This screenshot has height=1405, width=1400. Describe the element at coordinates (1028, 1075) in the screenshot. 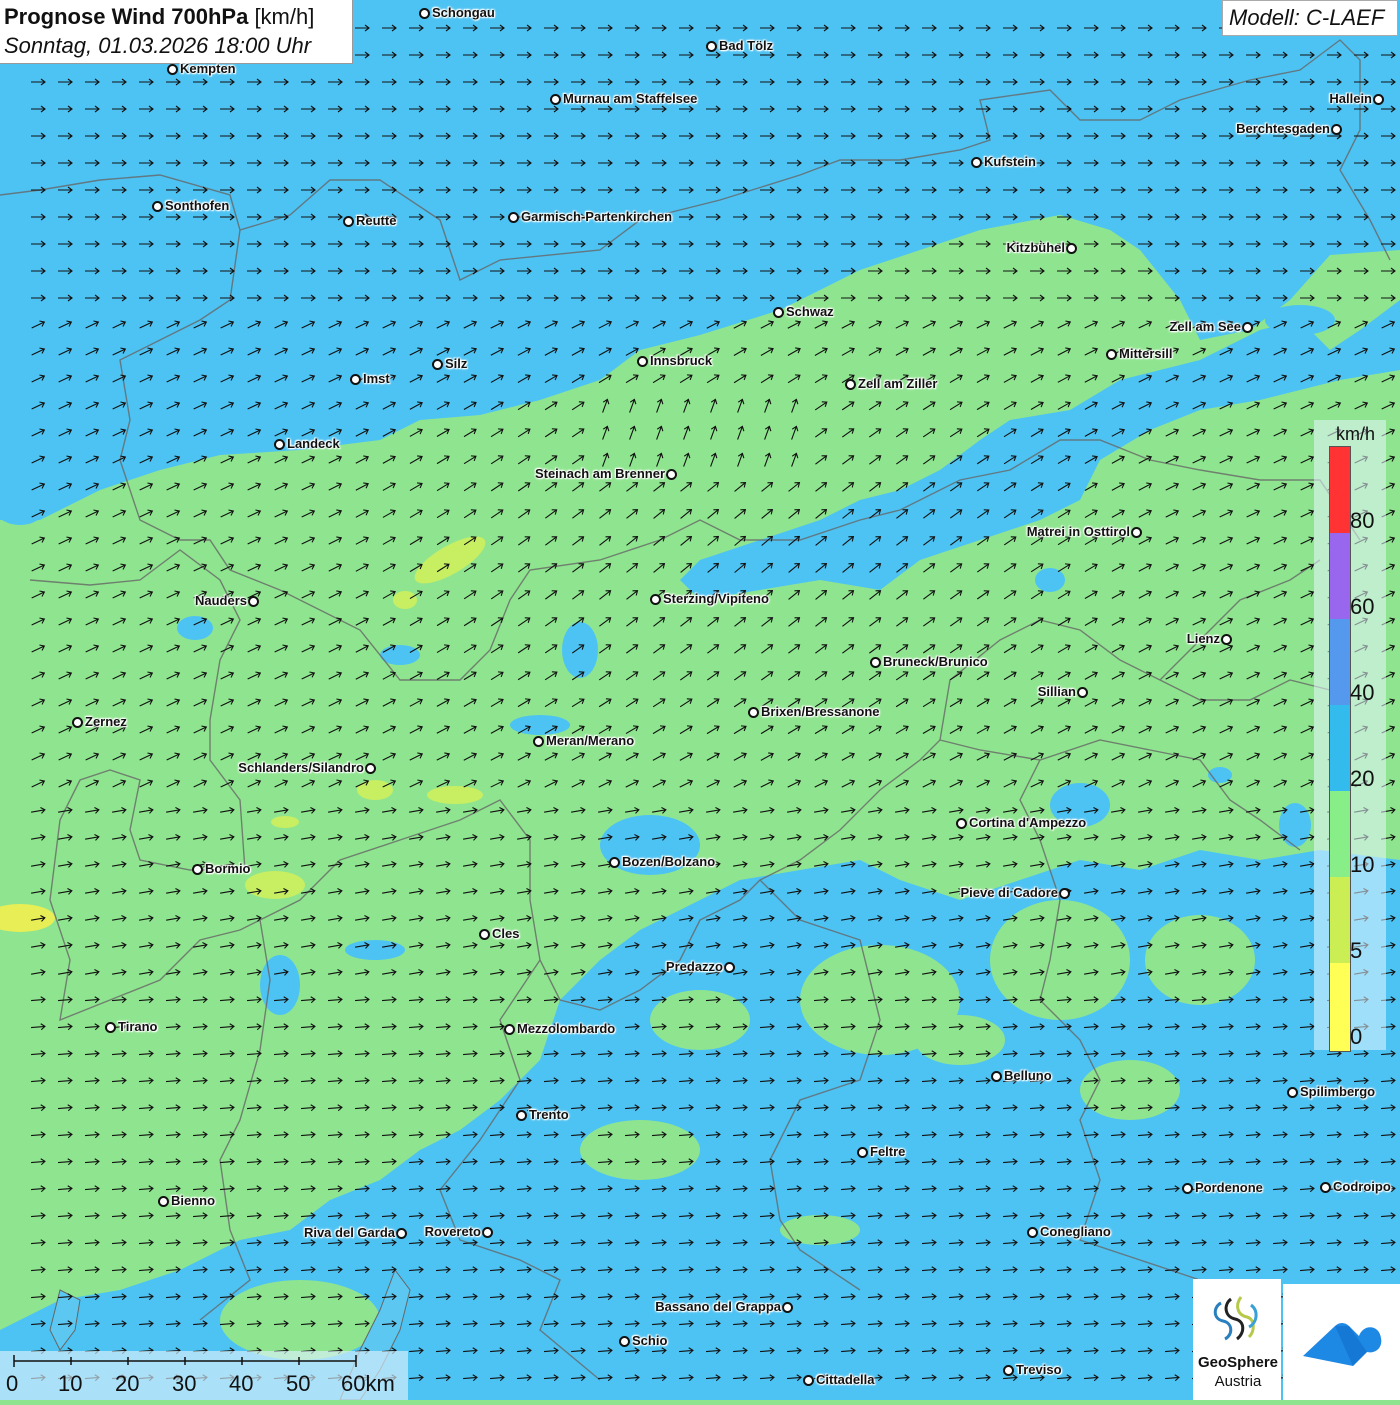

I see `city-label: Belluno` at that location.